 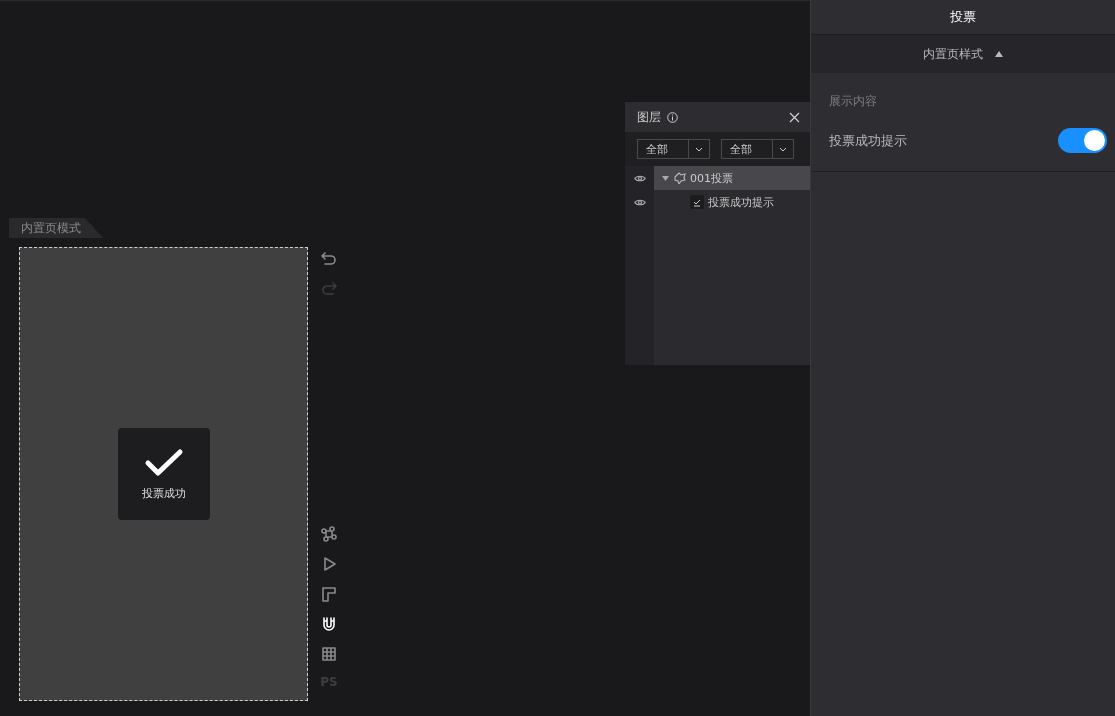 I want to click on collapse-caret-icon, so click(x=999, y=54).